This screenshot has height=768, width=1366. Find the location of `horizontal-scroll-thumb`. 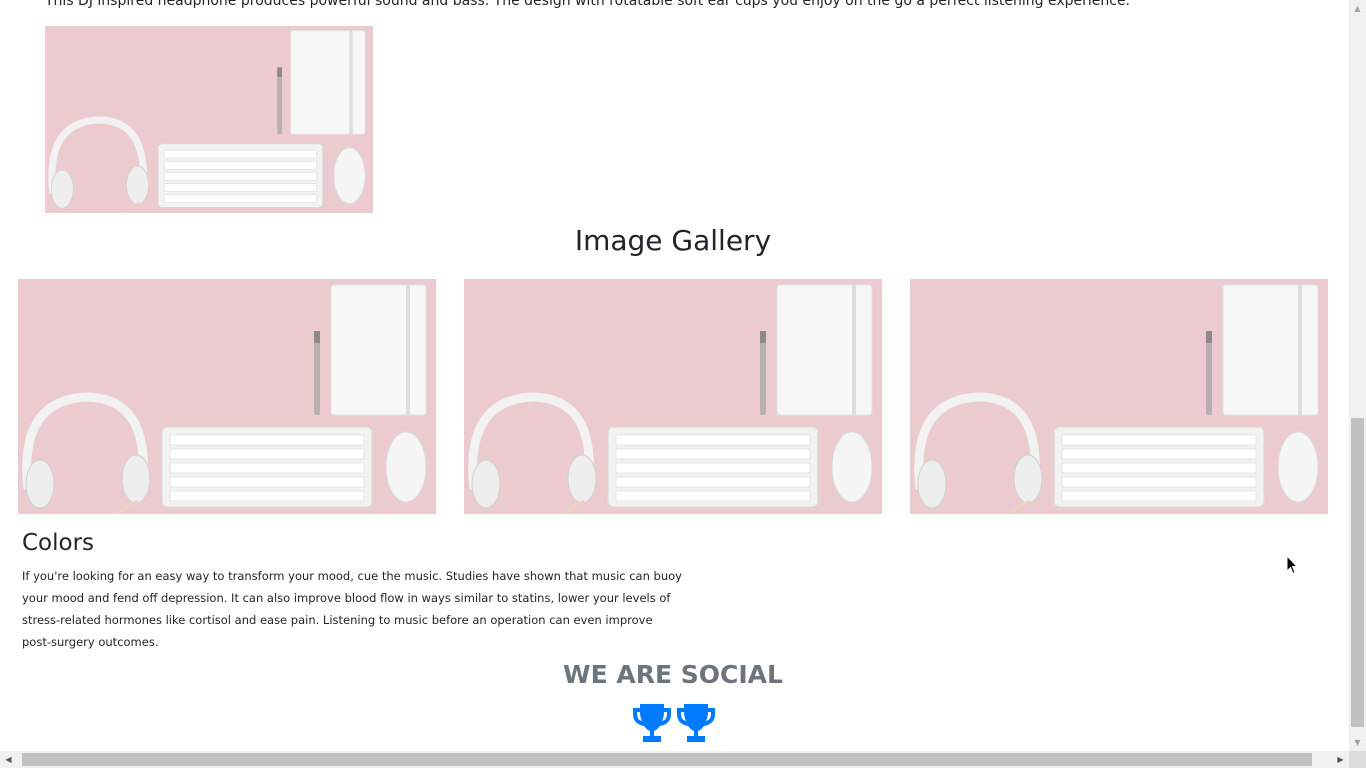

horizontal-scroll-thumb is located at coordinates (667, 759).